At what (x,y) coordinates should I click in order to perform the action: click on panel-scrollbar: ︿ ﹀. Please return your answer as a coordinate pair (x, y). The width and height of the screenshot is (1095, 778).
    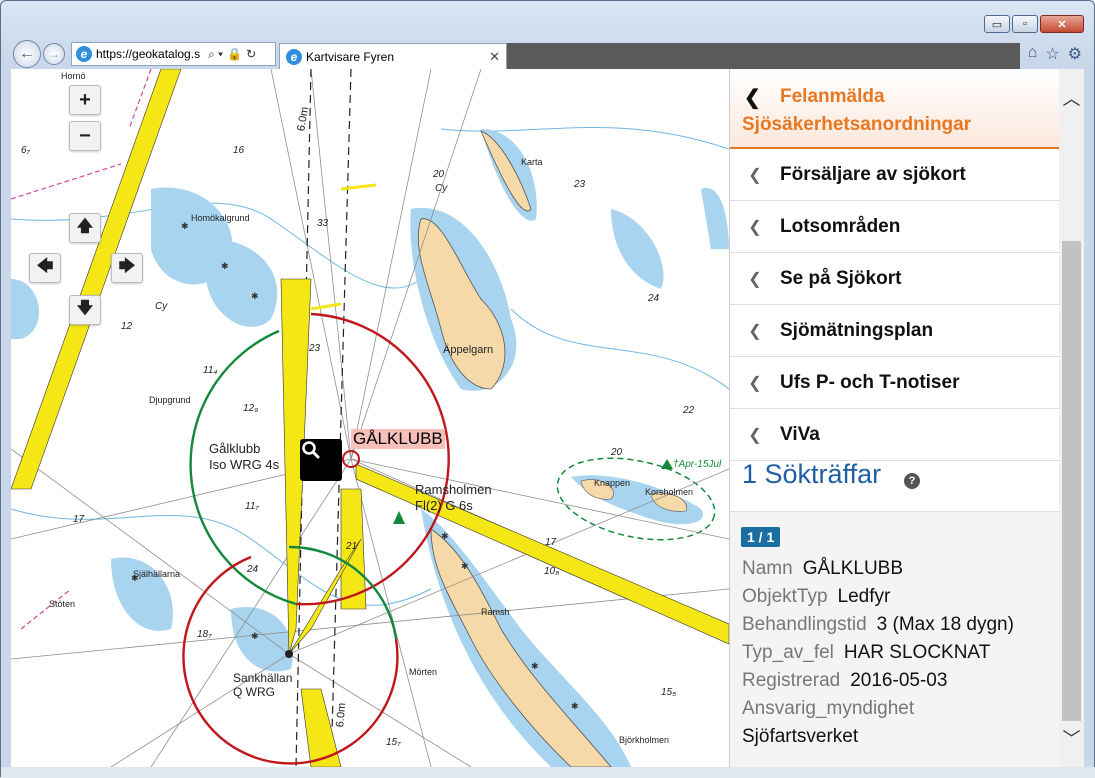
    Looking at the image, I should click on (1071, 418).